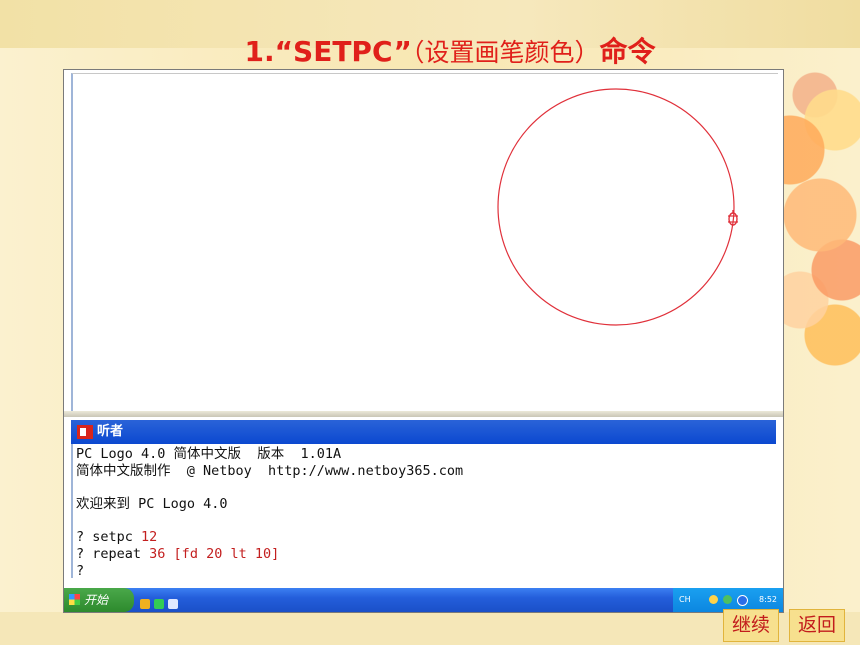 This screenshot has width=860, height=645. I want to click on logo-app-icon, so click(85, 432).